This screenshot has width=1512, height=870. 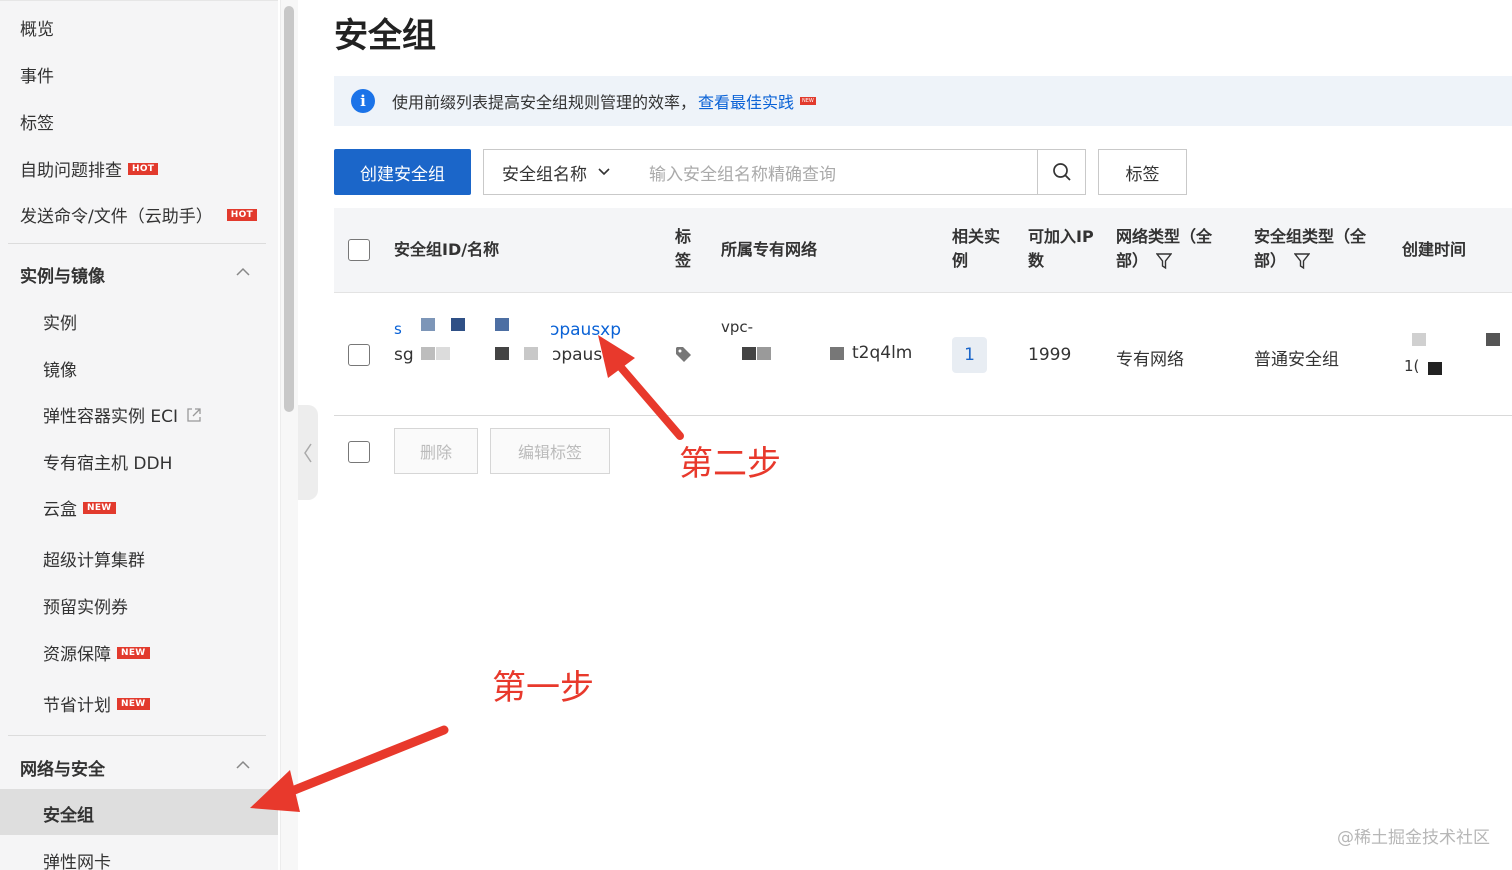 I want to click on step2-arrow, so click(x=649, y=400).